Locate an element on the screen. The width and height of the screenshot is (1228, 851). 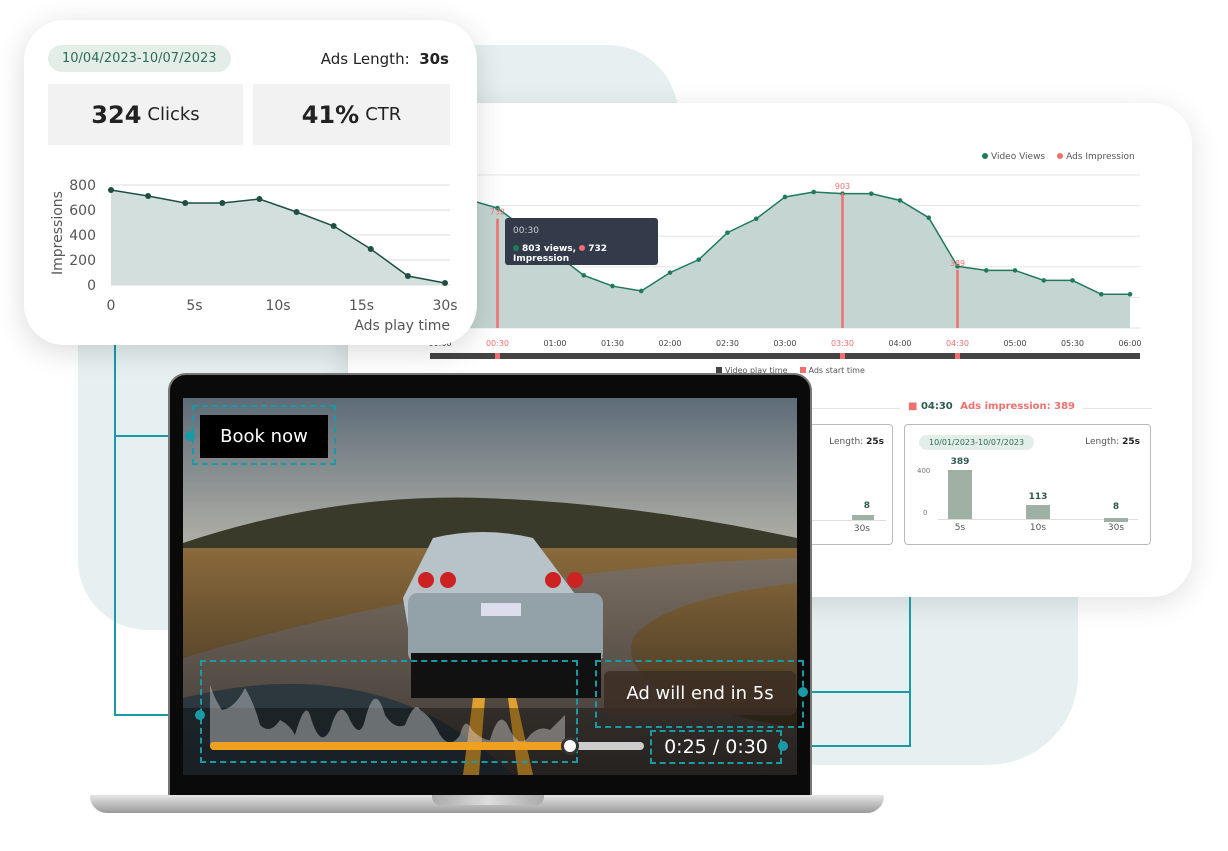
x-tick-label: 30s is located at coordinates (444, 306).